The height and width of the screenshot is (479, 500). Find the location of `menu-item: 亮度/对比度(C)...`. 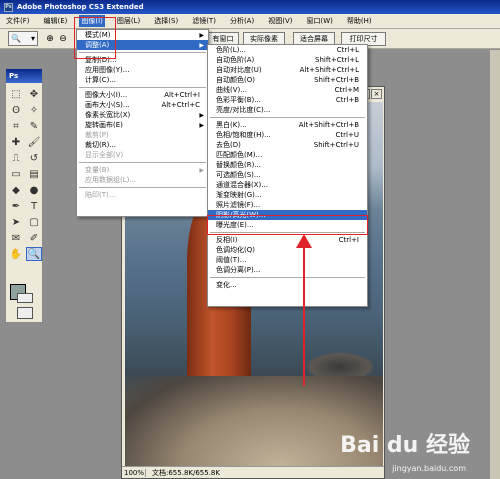

menu-item: 亮度/对比度(C)... is located at coordinates (287, 110).